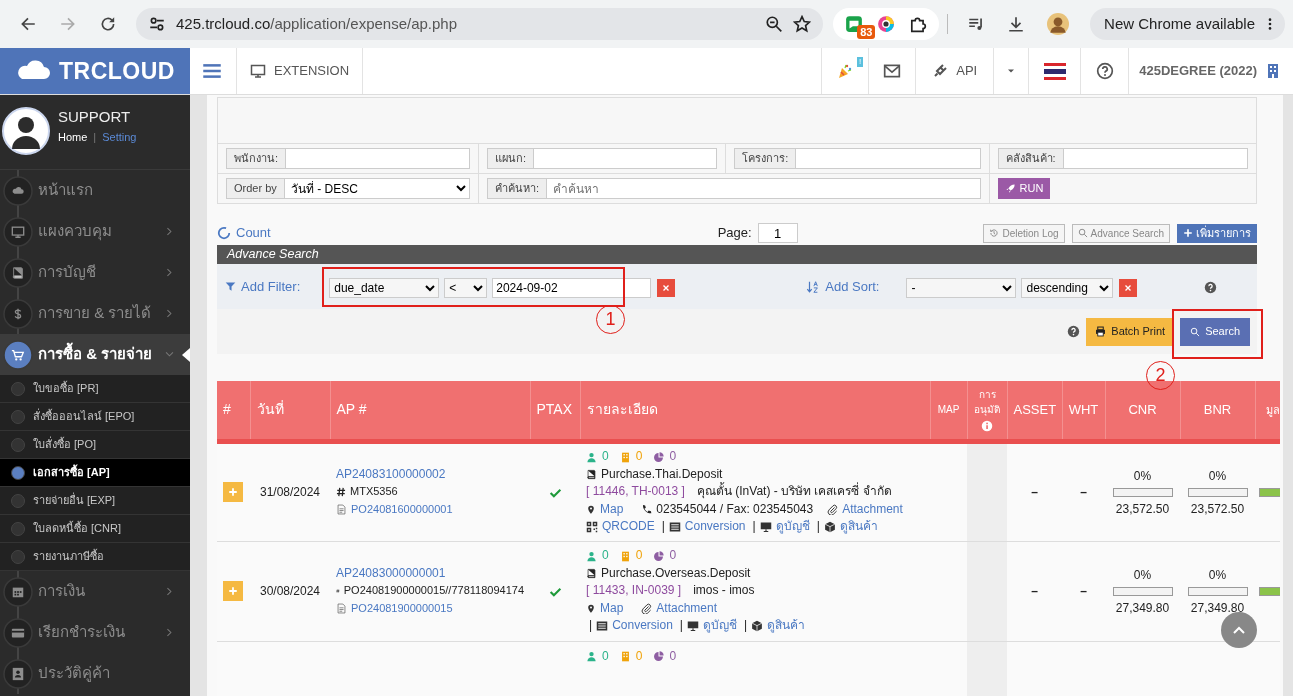 This screenshot has height=696, width=1293. I want to click on field-label: โครงการ:, so click(765, 158).